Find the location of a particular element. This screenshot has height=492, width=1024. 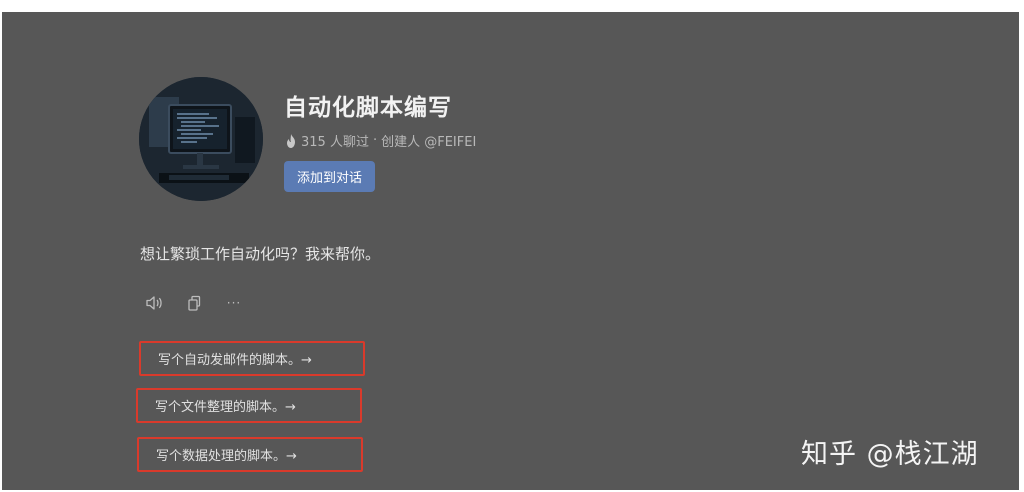

suggestion-data-processing-script: 写个数据处理的脚本。→ is located at coordinates (250, 454).